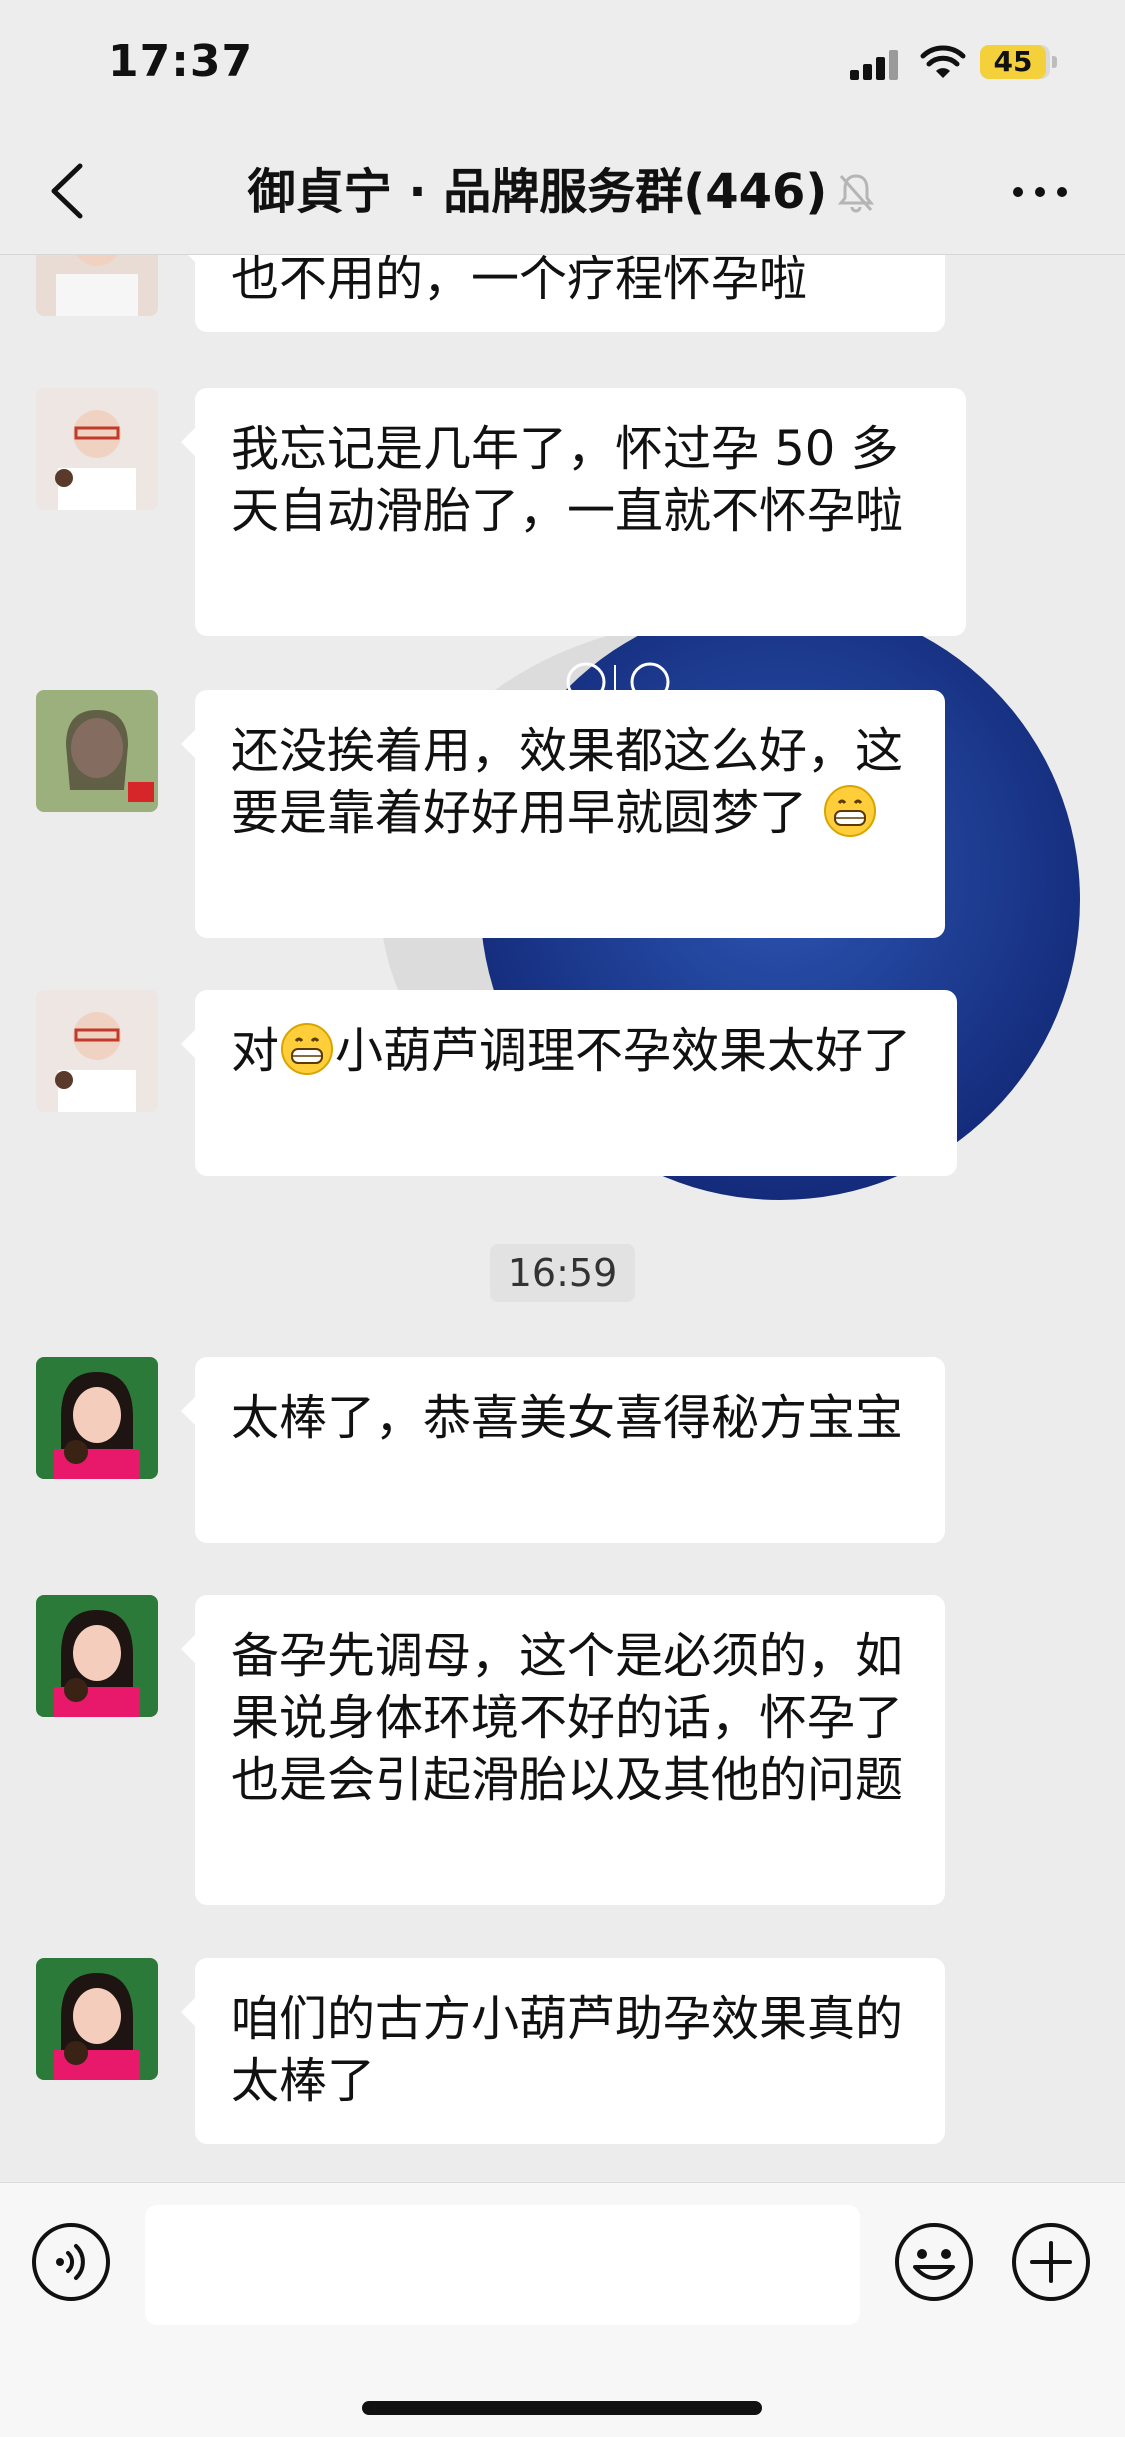 Image resolution: width=1125 pixels, height=2437 pixels. What do you see at coordinates (943, 61) in the screenshot?
I see `wifi-icon` at bounding box center [943, 61].